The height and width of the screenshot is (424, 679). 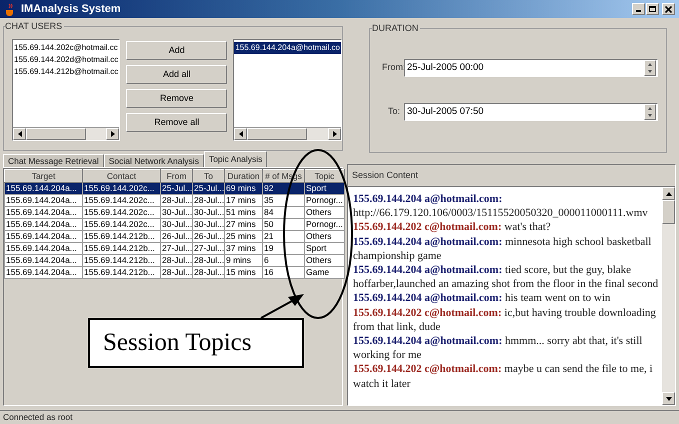 I want to click on annotation-callout: Session Topics, so click(x=196, y=343).